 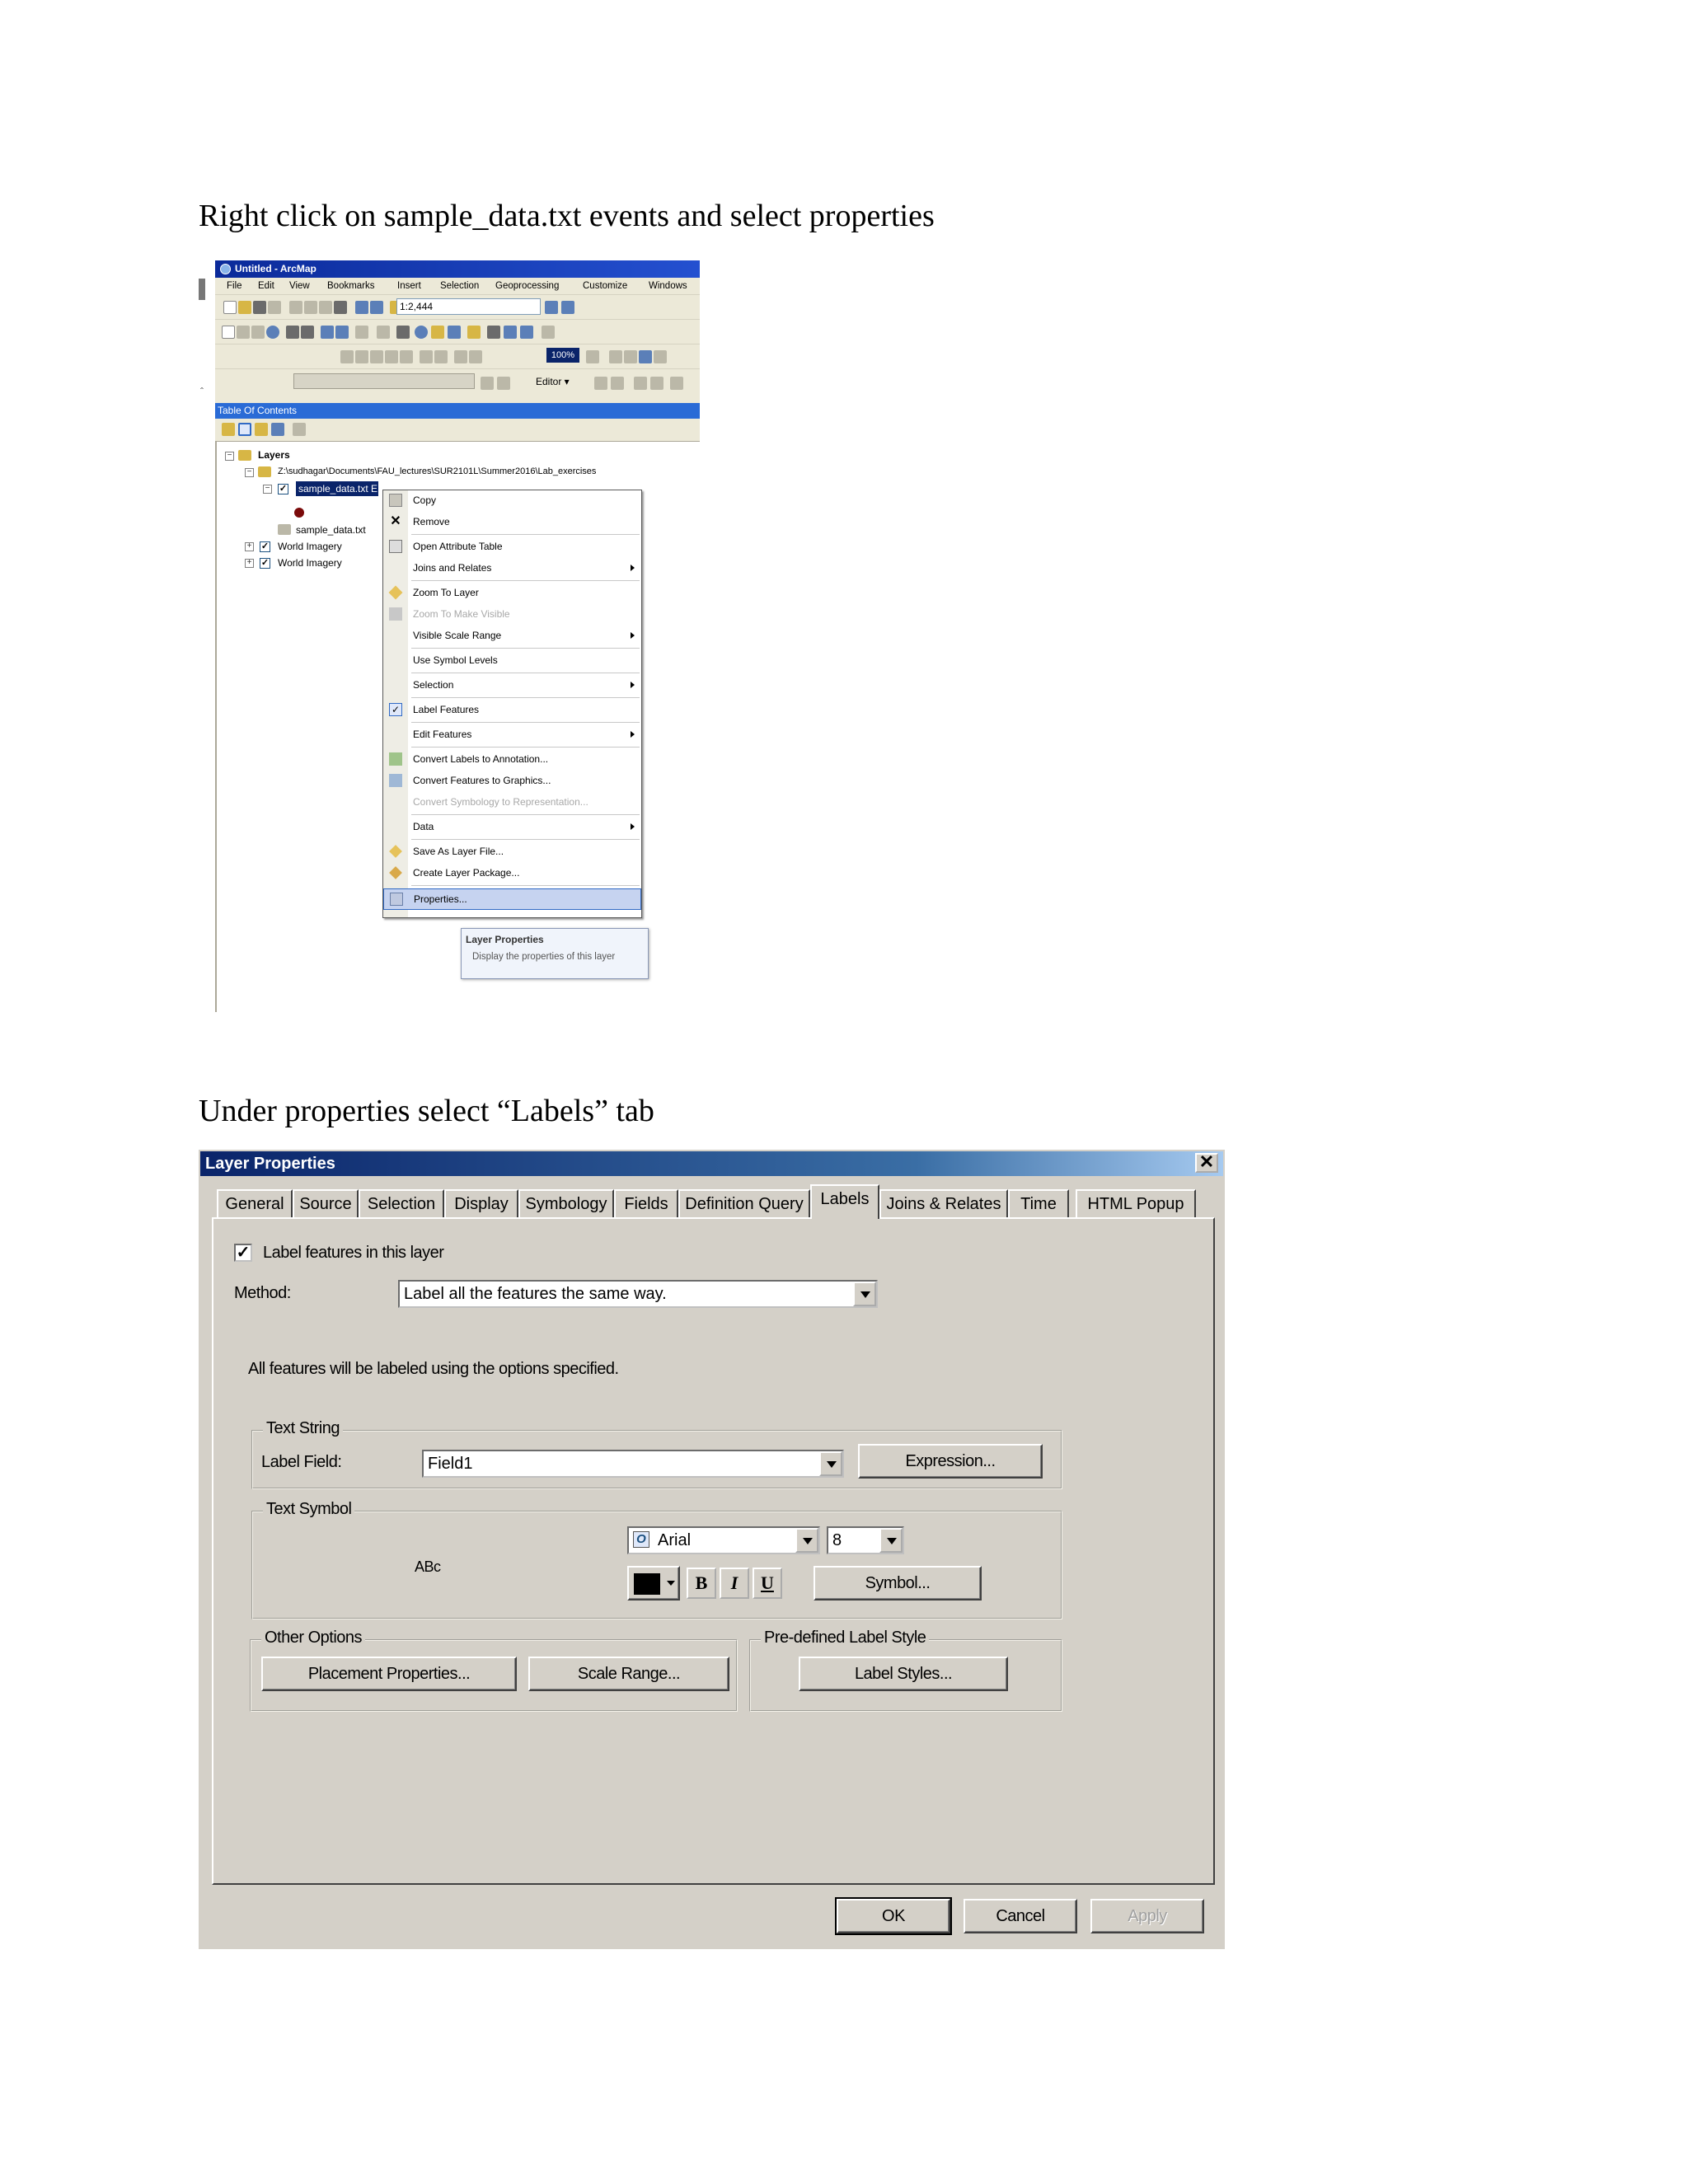 What do you see at coordinates (512, 568) in the screenshot?
I see `menu-joins-relates: Joins and Relates` at bounding box center [512, 568].